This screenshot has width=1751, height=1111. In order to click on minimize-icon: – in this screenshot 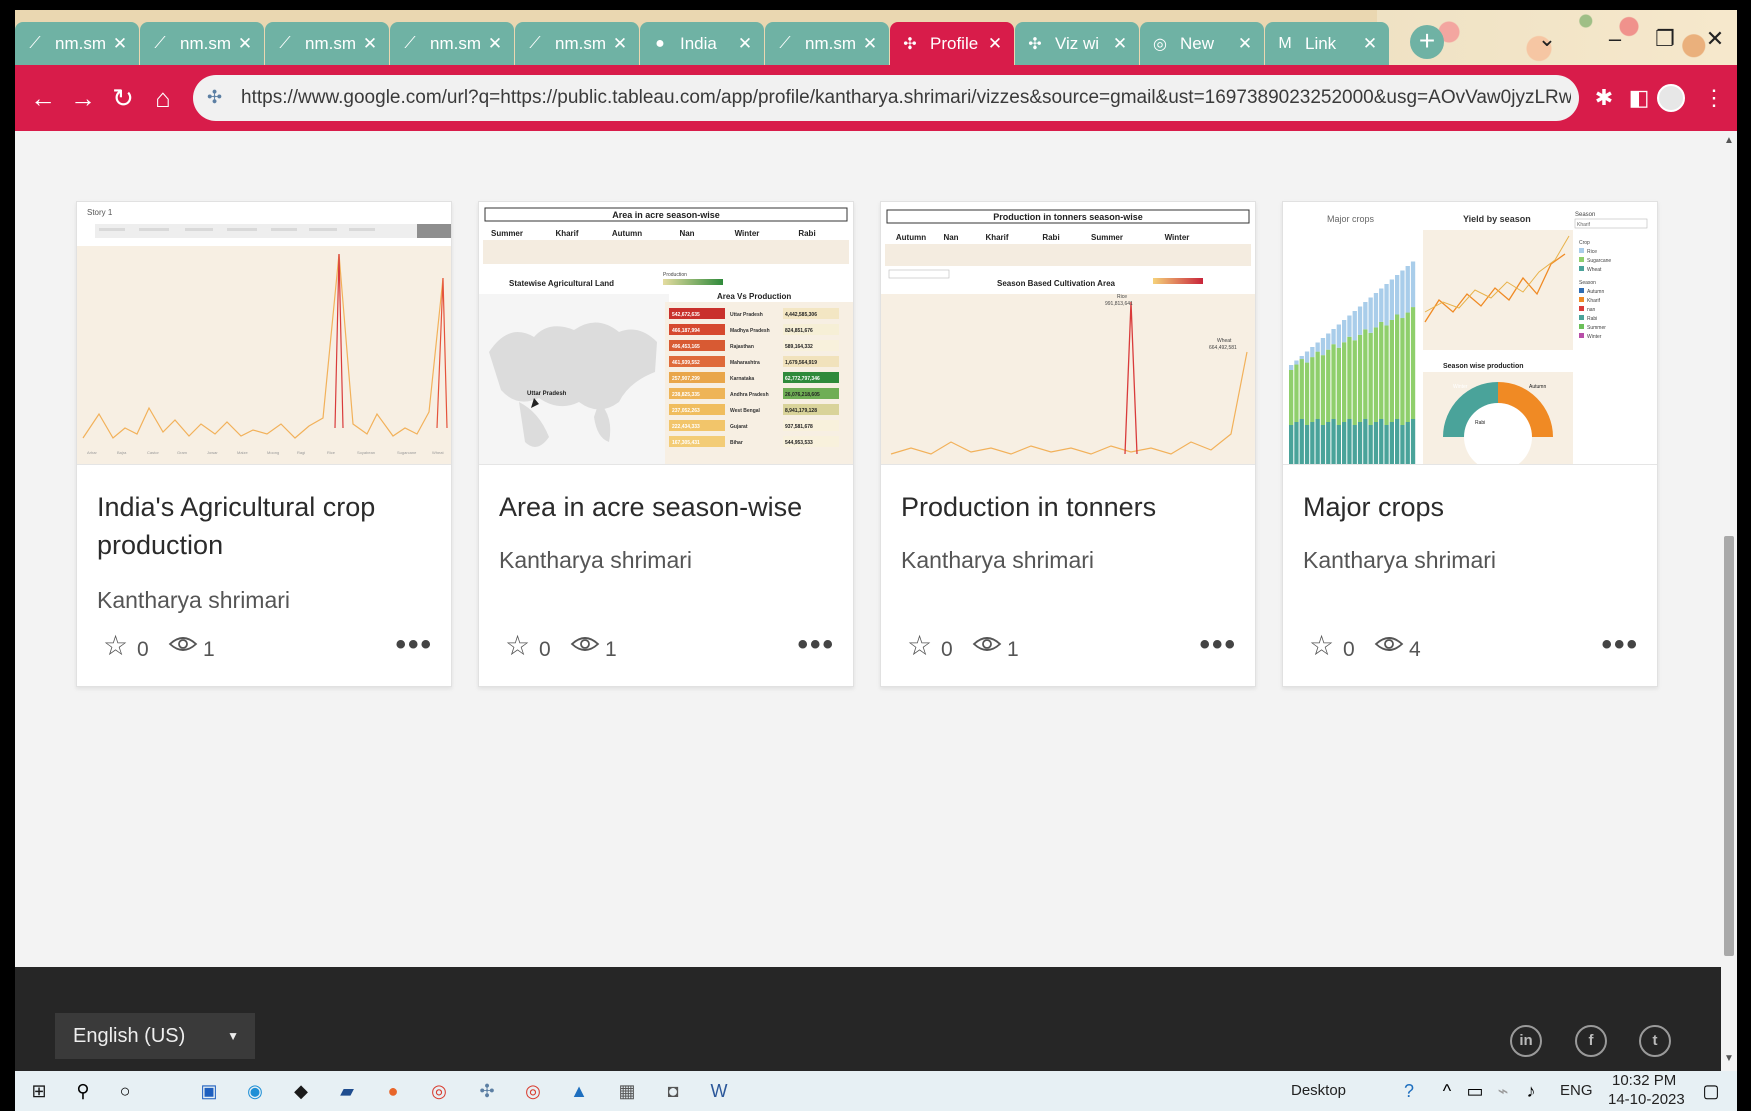, I will do `click(1615, 39)`.